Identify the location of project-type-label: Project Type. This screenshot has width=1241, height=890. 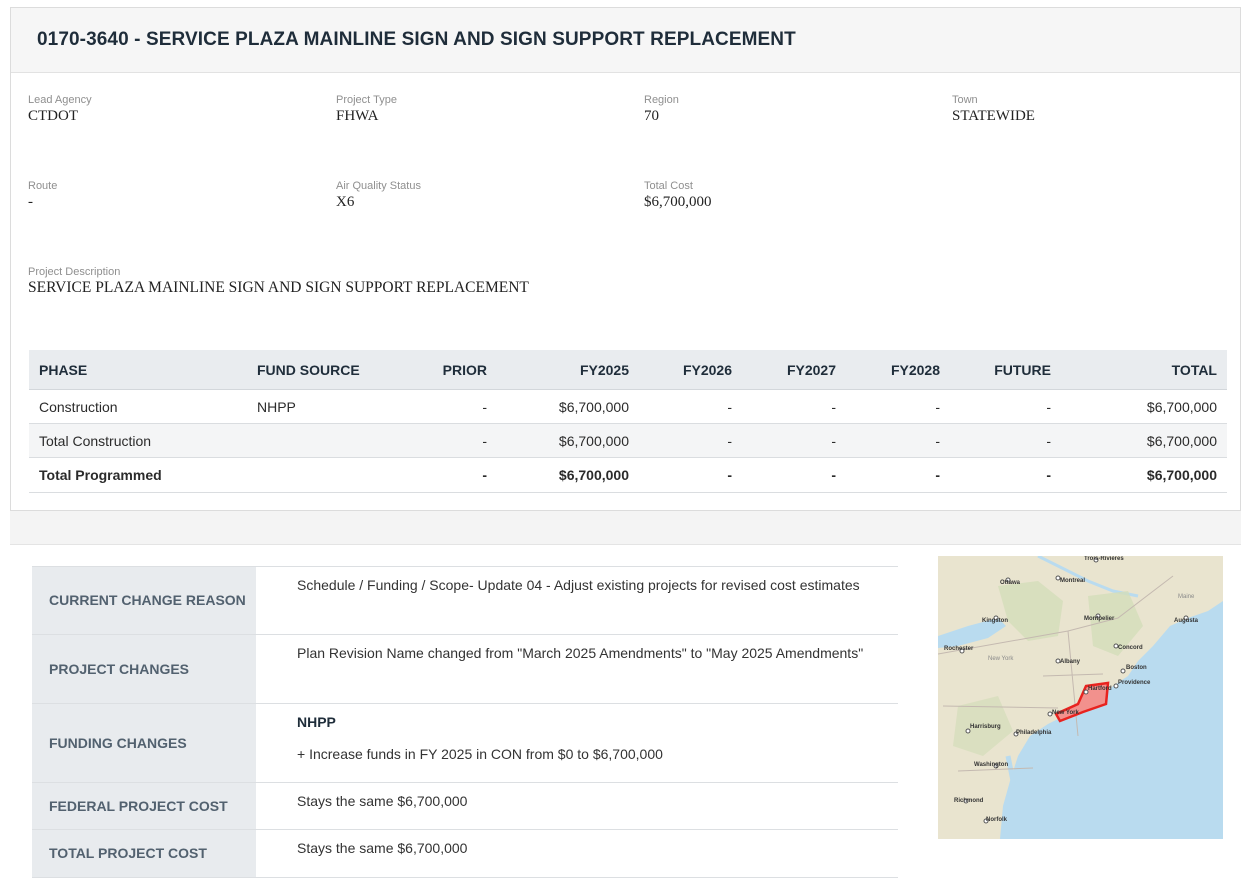
(366, 100).